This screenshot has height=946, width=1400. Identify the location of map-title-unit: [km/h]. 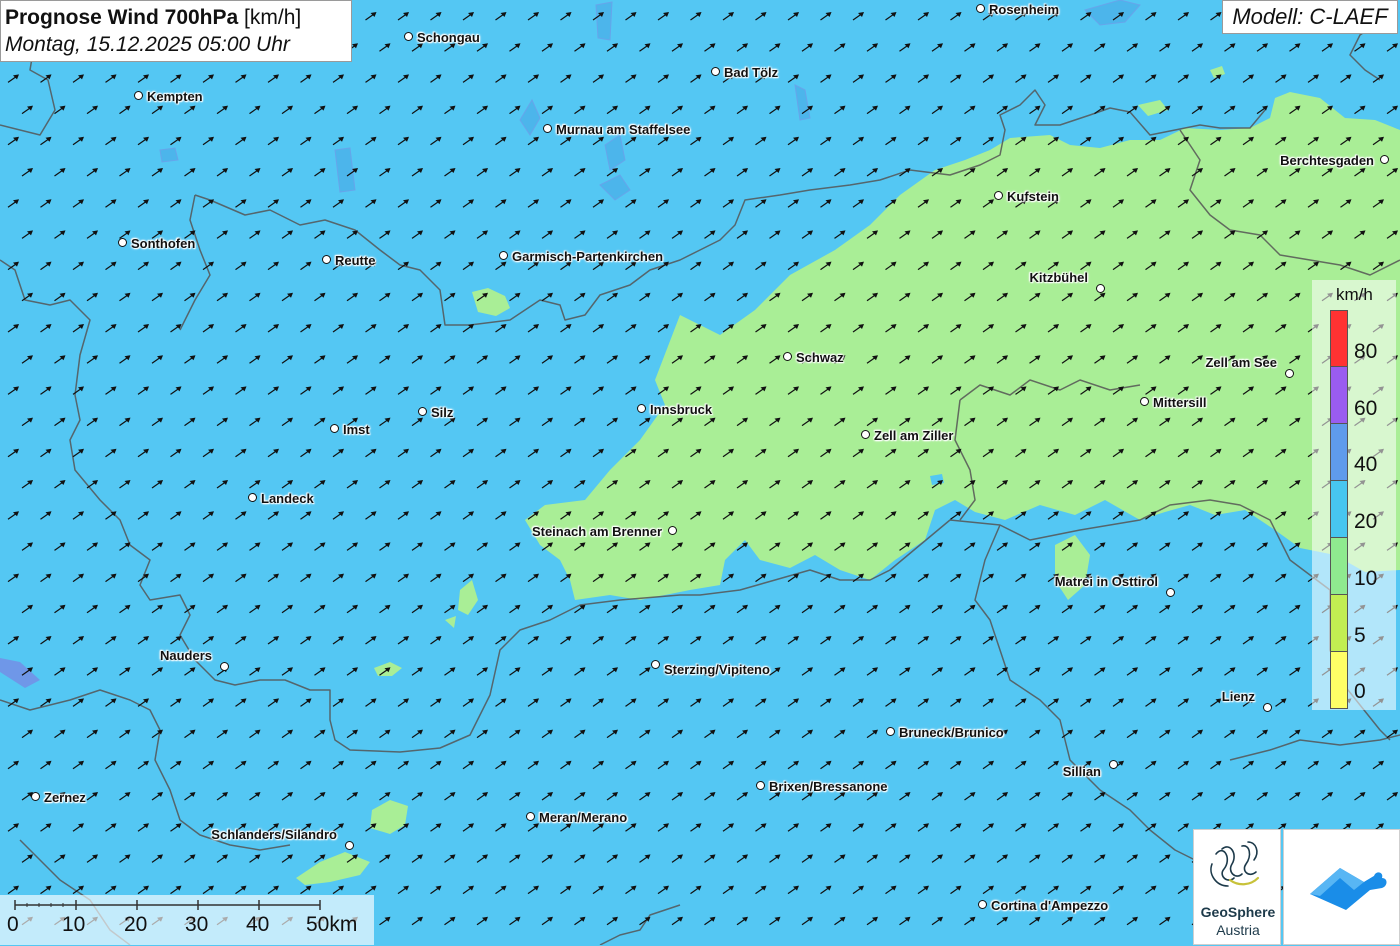
(273, 17).